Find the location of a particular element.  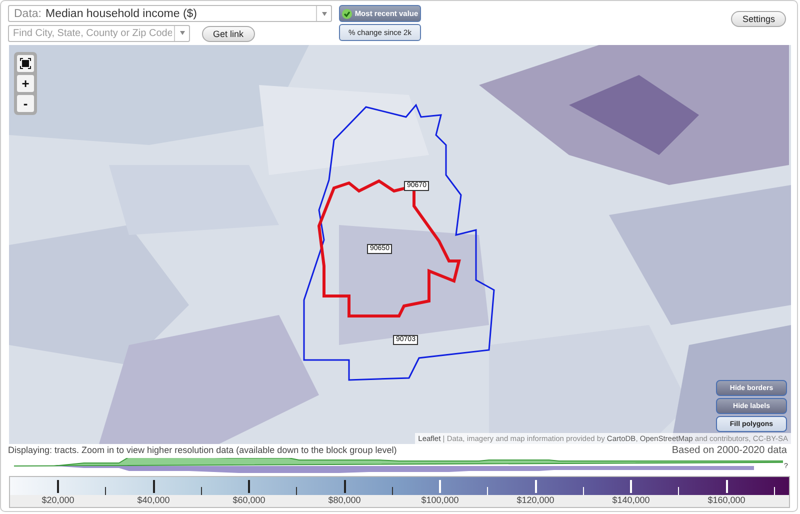

fit-extent-button is located at coordinates (25, 63).